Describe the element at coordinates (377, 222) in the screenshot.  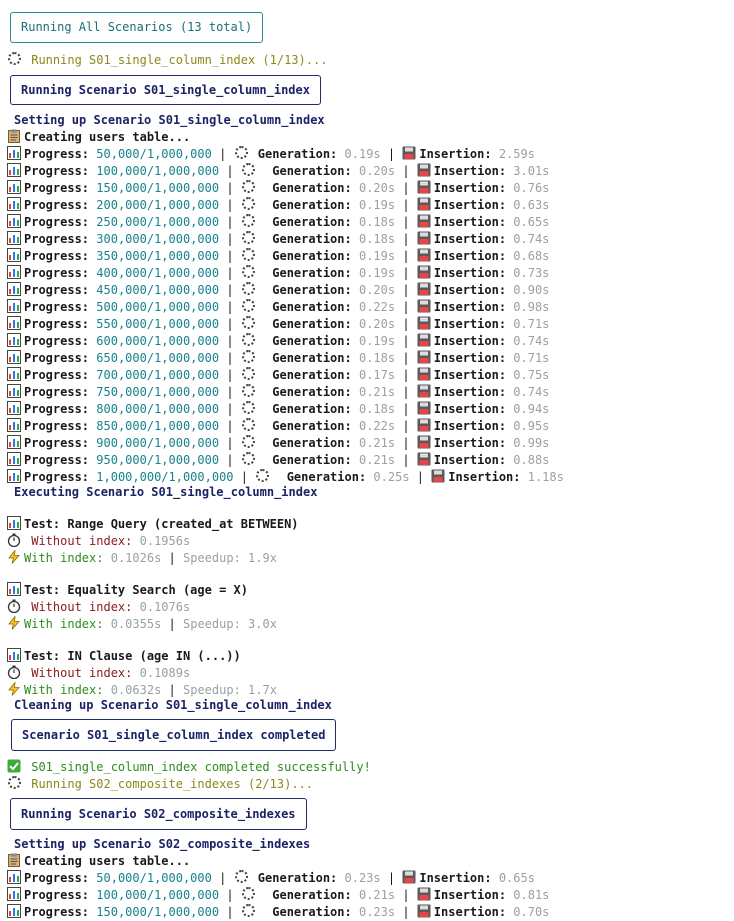
I see `generation-time: 0.18s` at that location.